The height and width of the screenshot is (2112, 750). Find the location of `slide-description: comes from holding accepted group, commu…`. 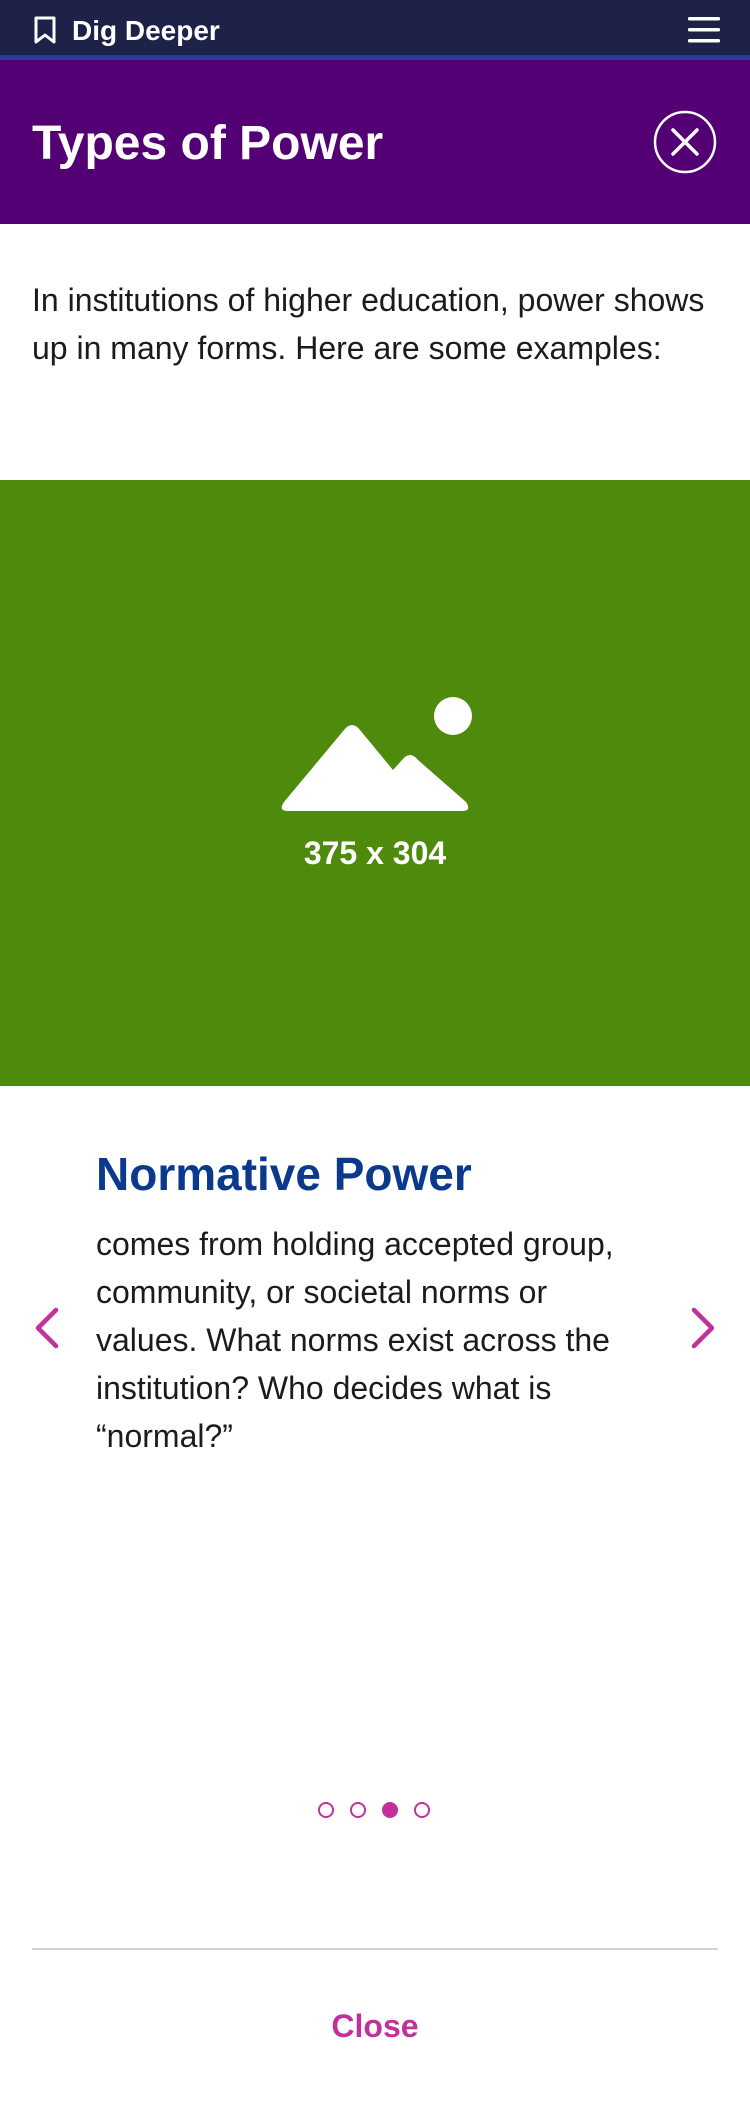

slide-description: comes from holding accepted group, commu… is located at coordinates (355, 1340).